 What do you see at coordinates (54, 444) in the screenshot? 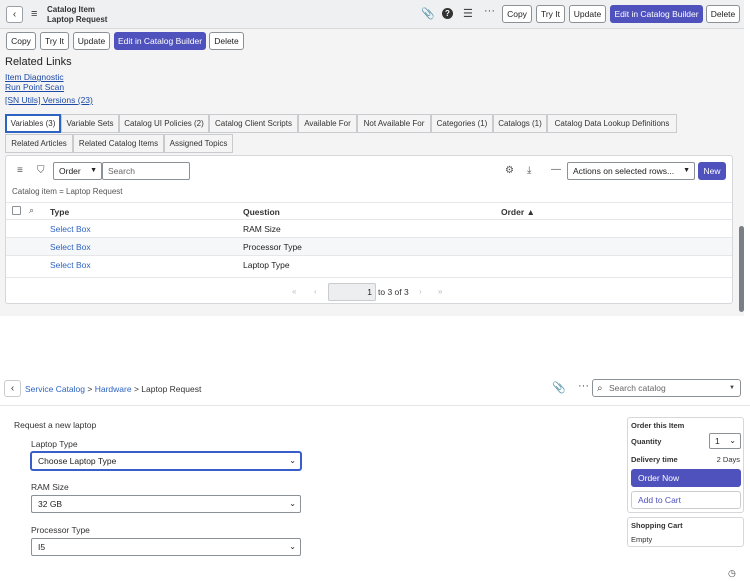
I see `laptop-type-label: Laptop Type` at bounding box center [54, 444].